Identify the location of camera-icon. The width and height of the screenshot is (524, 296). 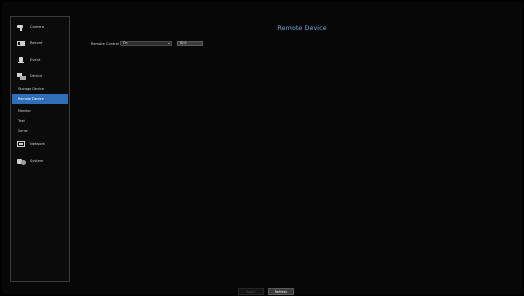
(21, 27).